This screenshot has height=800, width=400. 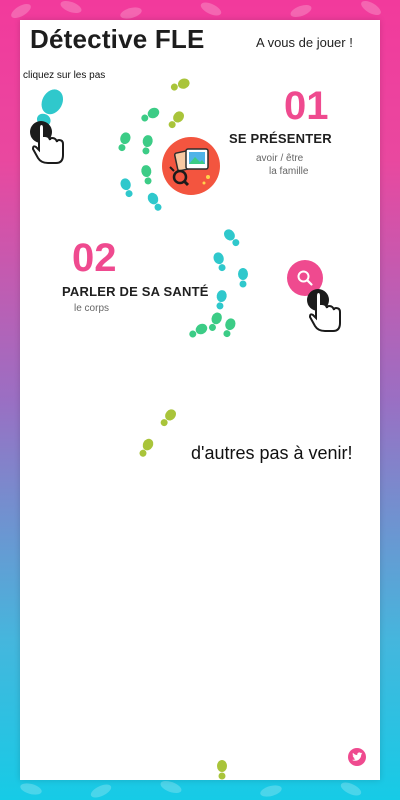 What do you see at coordinates (289, 171) in the screenshot?
I see `lesson-1-topic: la famille` at bounding box center [289, 171].